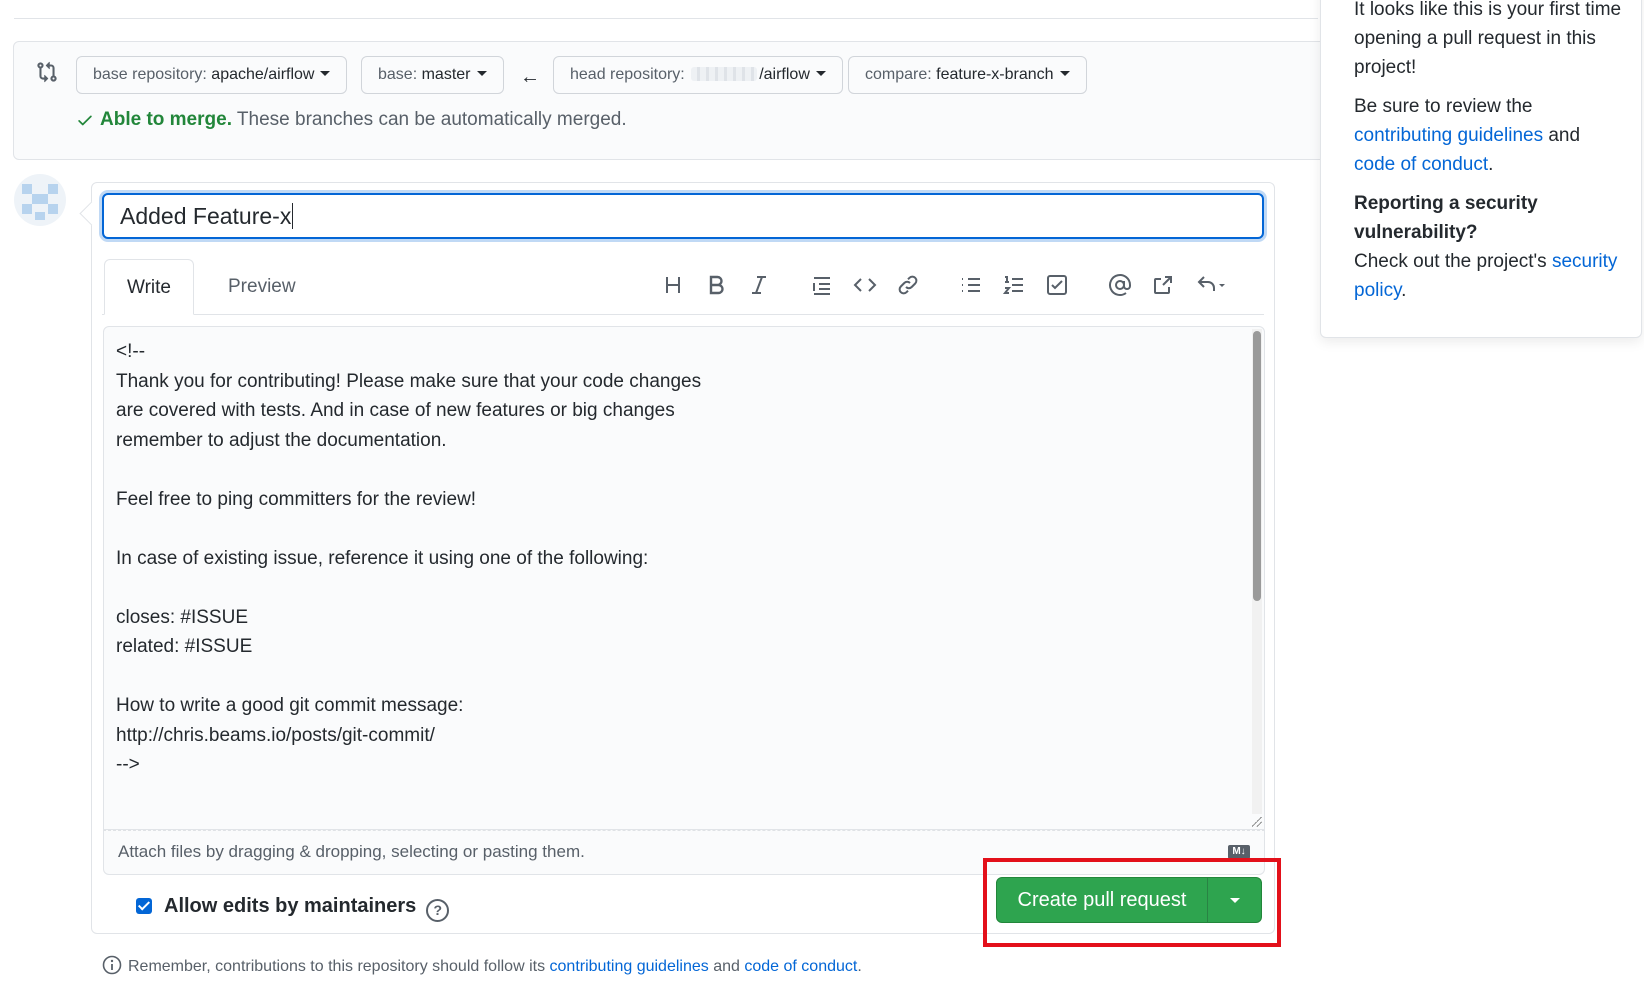  Describe the element at coordinates (1421, 164) in the screenshot. I see `code-of-conduct-link: code of conduct` at that location.